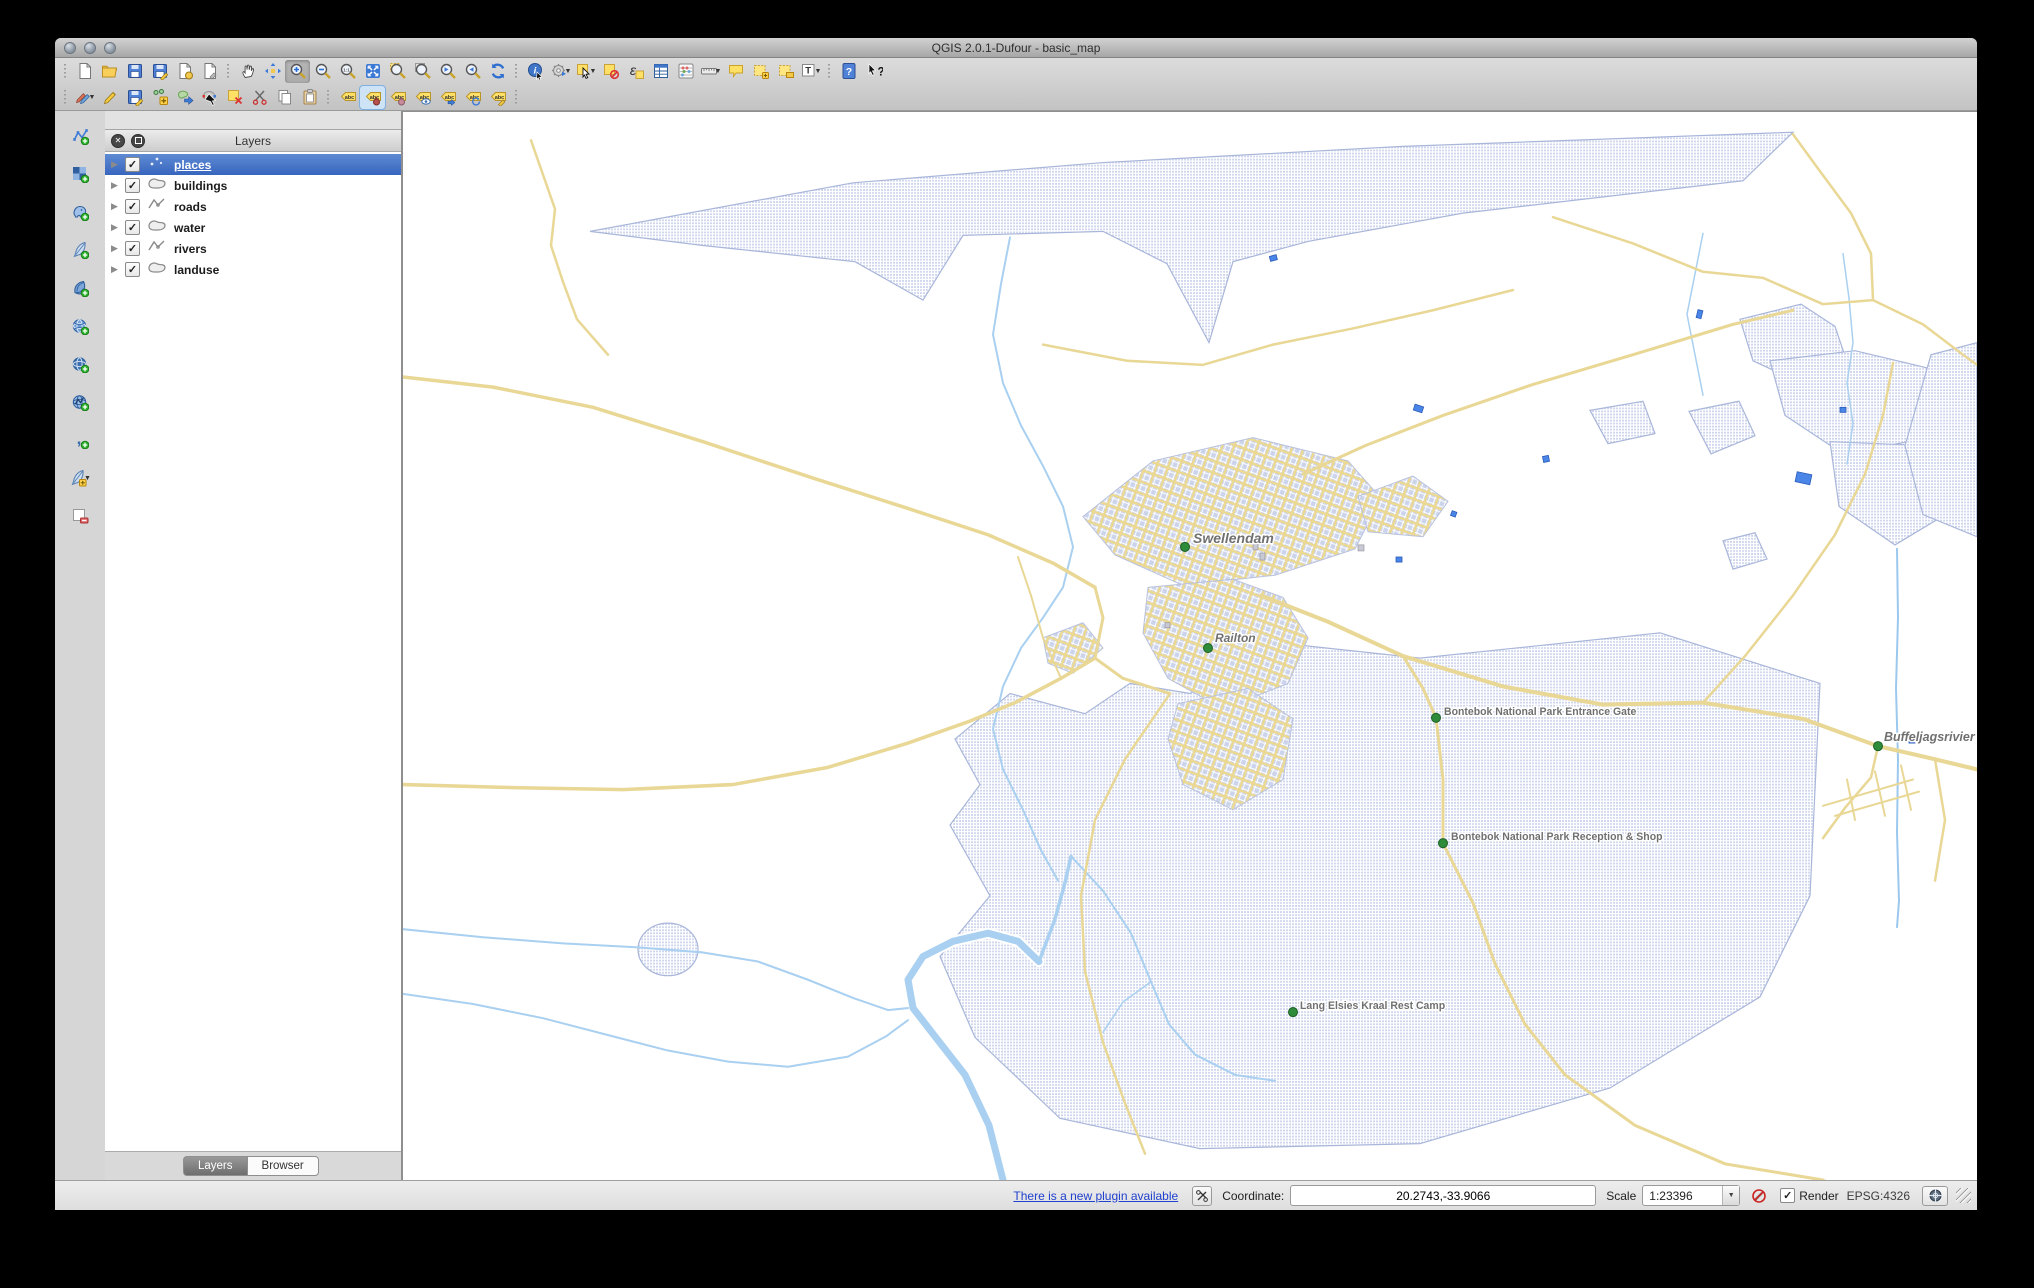 The width and height of the screenshot is (2034, 1288). I want to click on copy-features-icon, so click(284, 97).